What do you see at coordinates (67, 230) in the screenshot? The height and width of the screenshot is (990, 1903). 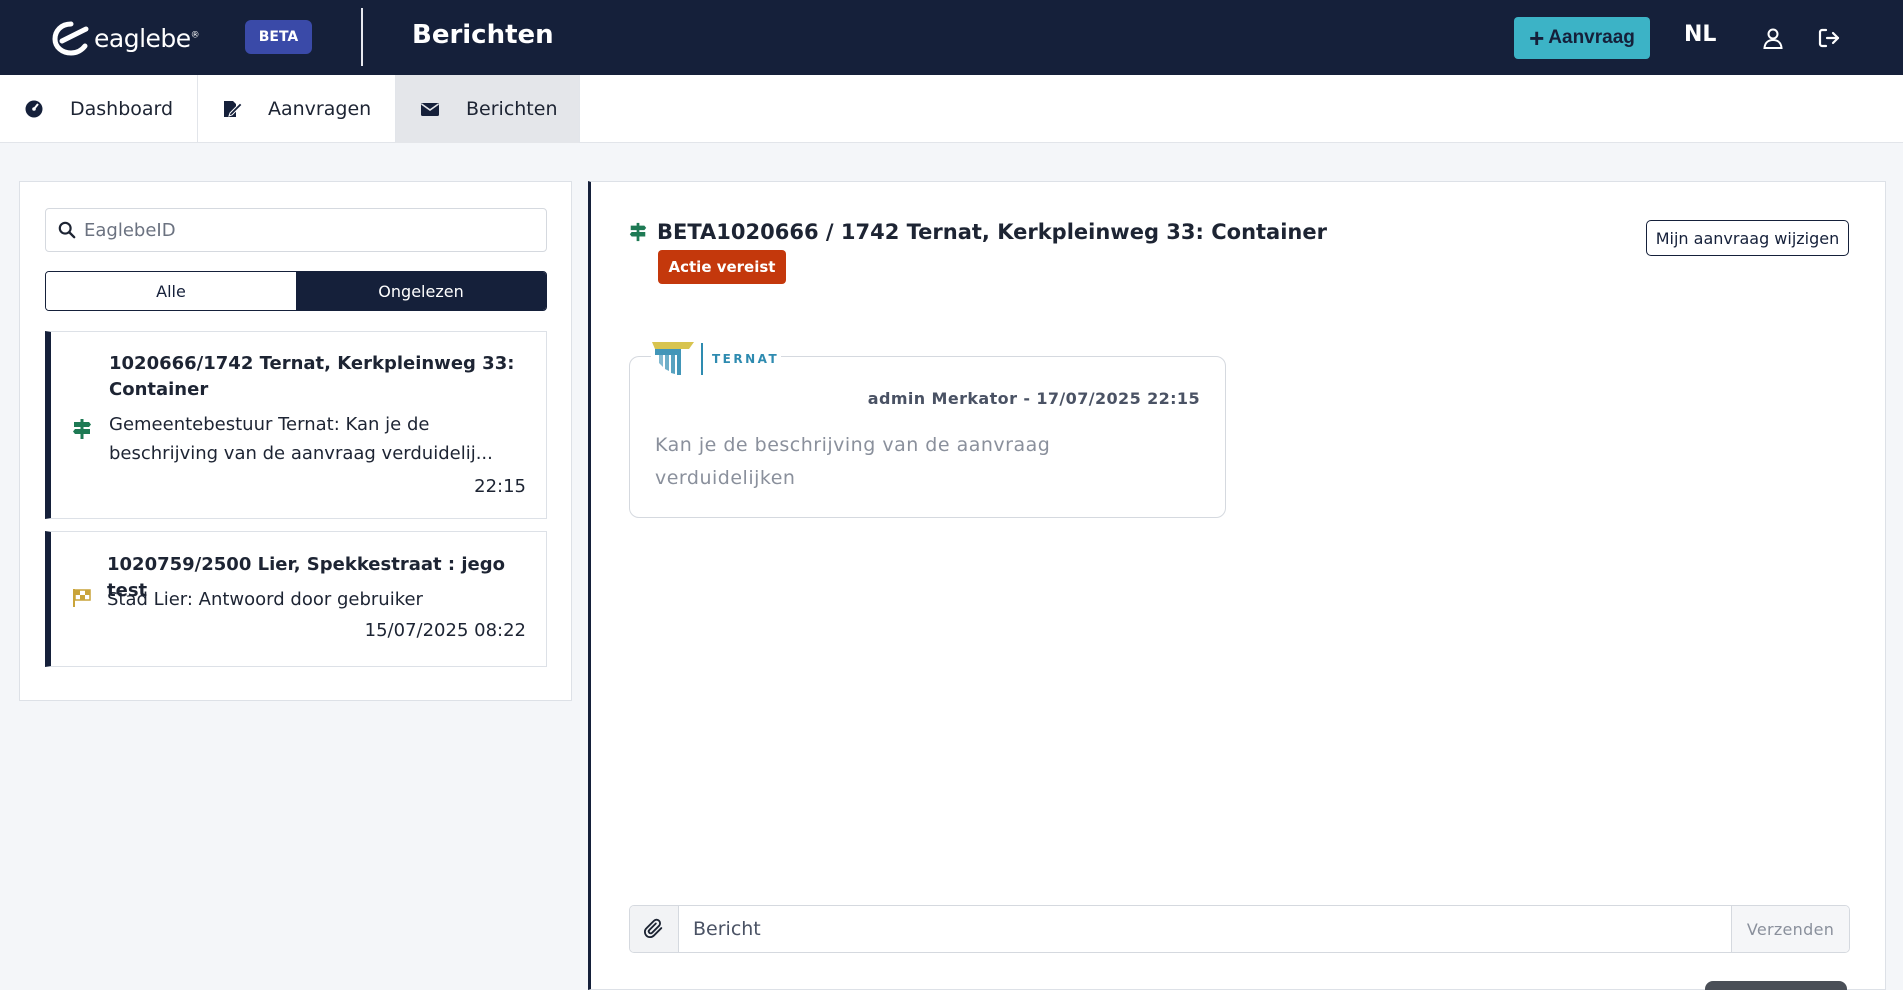 I see `search-icon` at bounding box center [67, 230].